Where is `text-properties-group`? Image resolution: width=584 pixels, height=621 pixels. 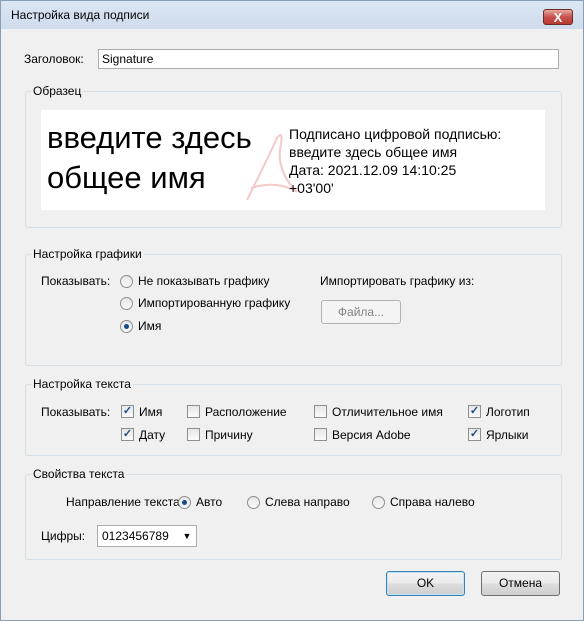 text-properties-group is located at coordinates (293, 517).